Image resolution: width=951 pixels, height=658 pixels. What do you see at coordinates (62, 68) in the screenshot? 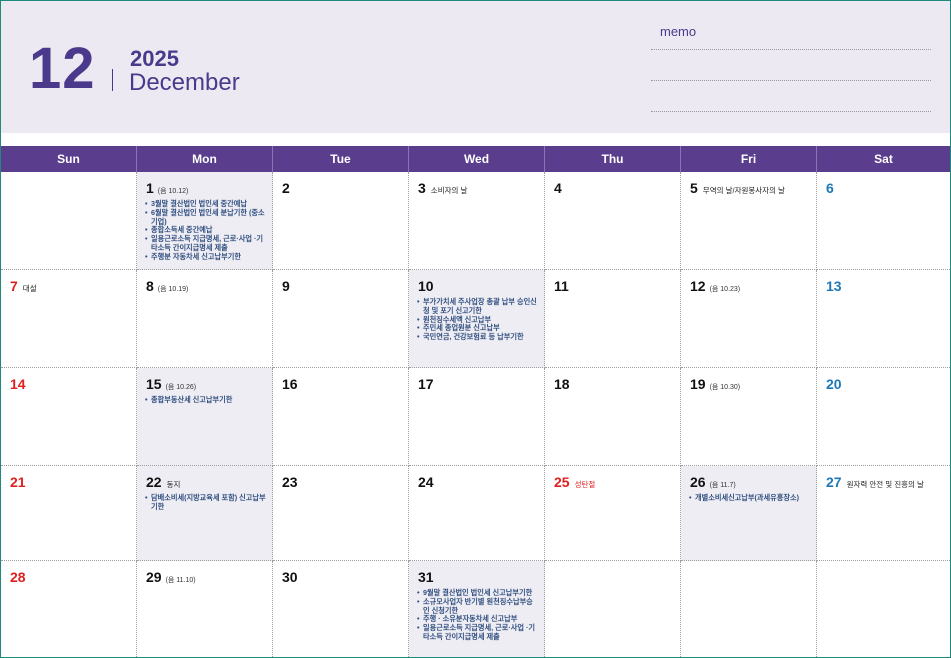
I see `month-number: 12` at bounding box center [62, 68].